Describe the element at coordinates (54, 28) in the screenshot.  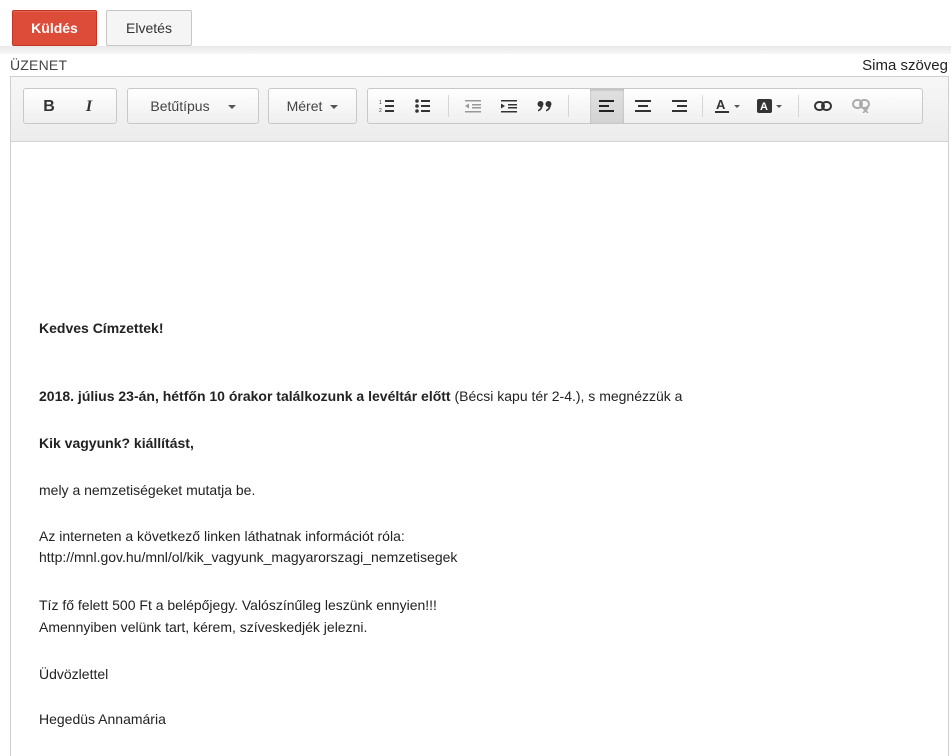
I see `send-button: Küldés` at that location.